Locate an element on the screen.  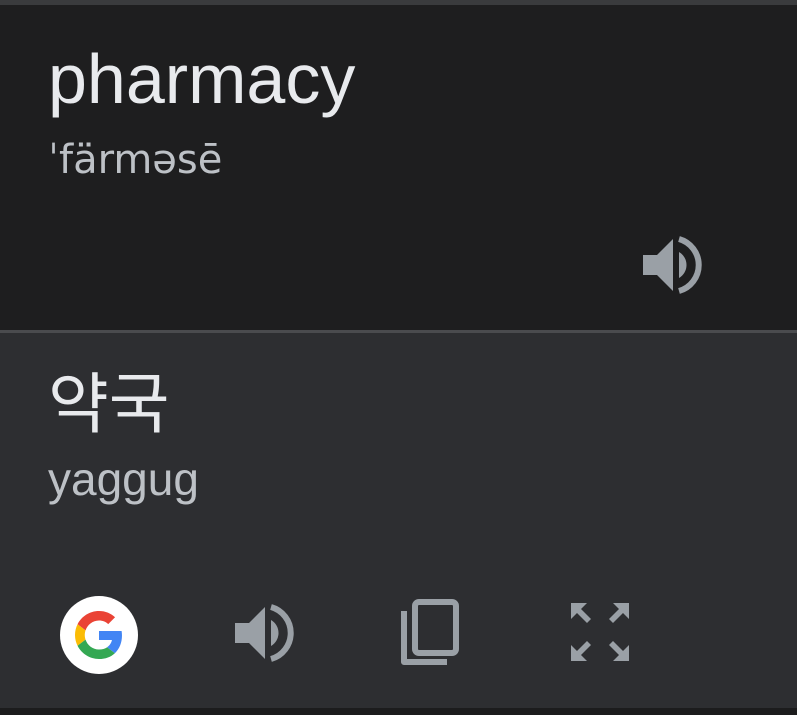
copy-translation-button is located at coordinates (430, 632).